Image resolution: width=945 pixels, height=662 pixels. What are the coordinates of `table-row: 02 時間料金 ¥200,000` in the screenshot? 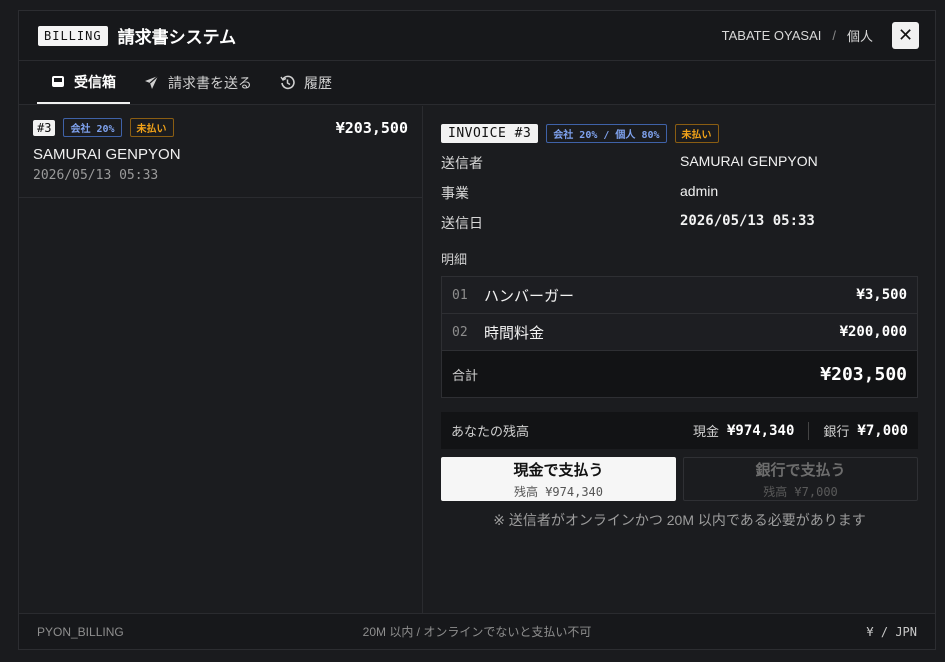 It's located at (679, 332).